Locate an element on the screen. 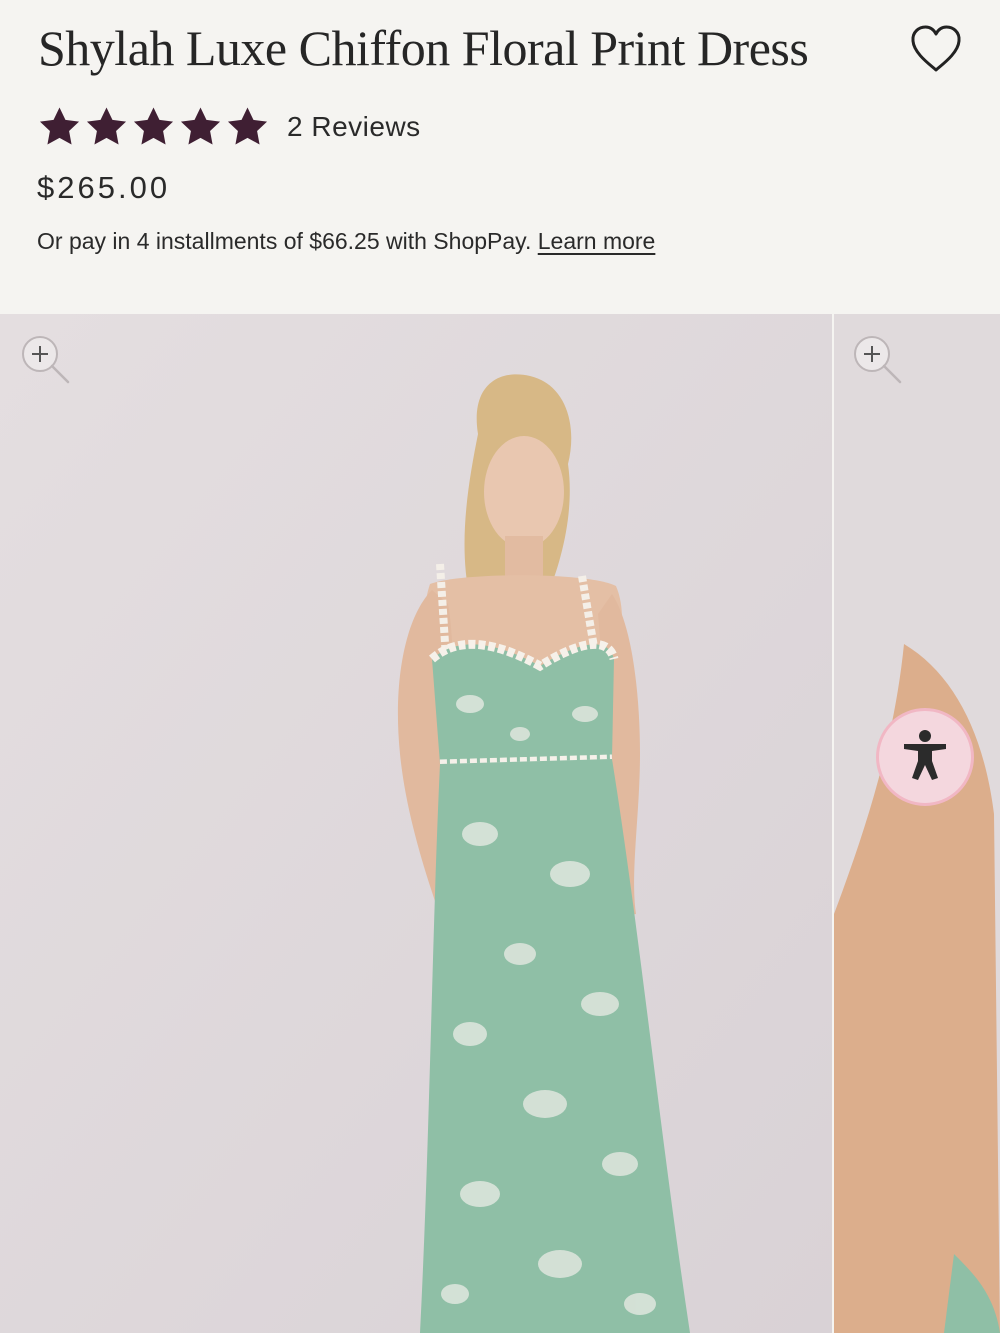 The height and width of the screenshot is (1333, 1000). wishlist-button is located at coordinates (936, 51).